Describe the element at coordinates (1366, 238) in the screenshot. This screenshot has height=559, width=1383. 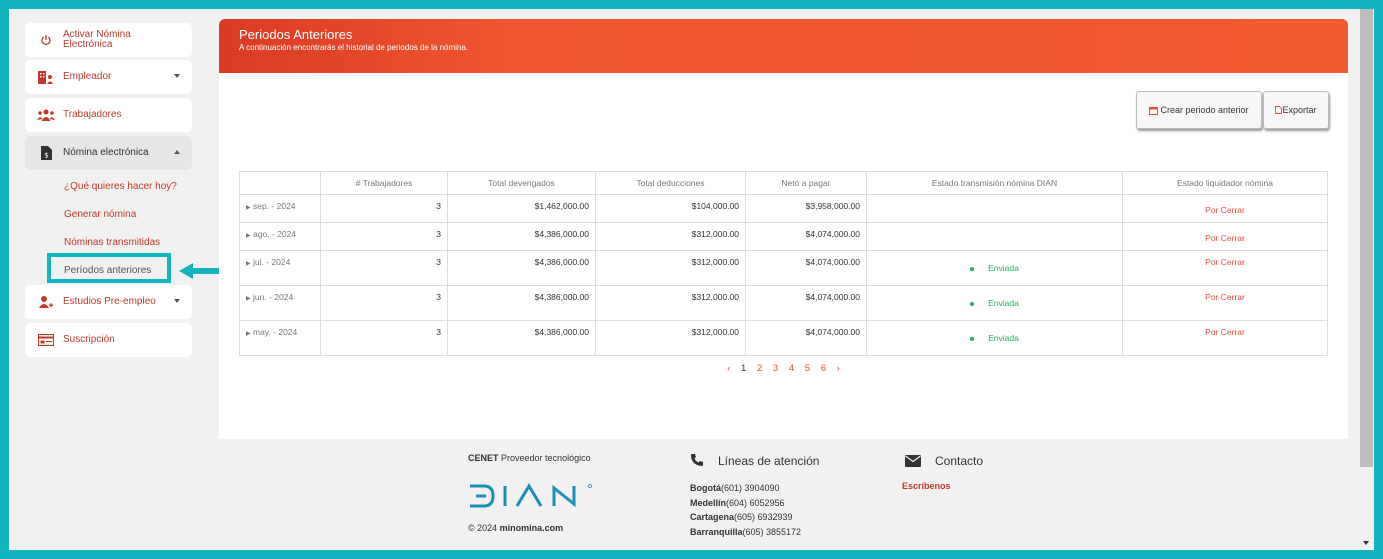
I see `scrollbar-thumb` at that location.